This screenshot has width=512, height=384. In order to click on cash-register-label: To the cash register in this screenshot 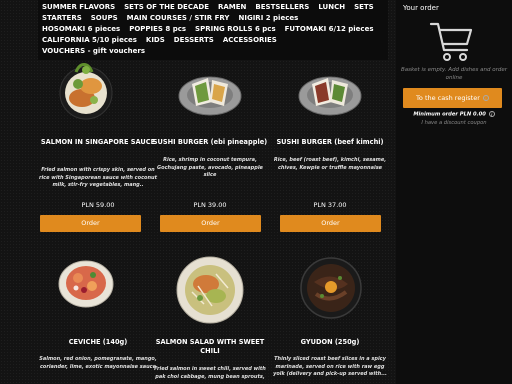, I will do `click(448, 98)`.